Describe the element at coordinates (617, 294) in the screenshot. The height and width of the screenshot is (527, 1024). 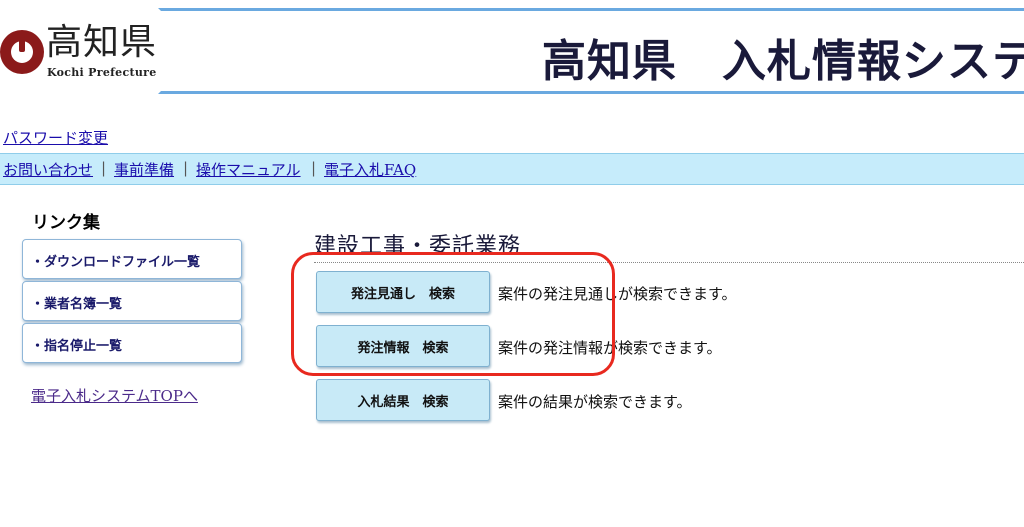
I see `forecast-search-description: 案件の発注見通しが検索できます。` at that location.